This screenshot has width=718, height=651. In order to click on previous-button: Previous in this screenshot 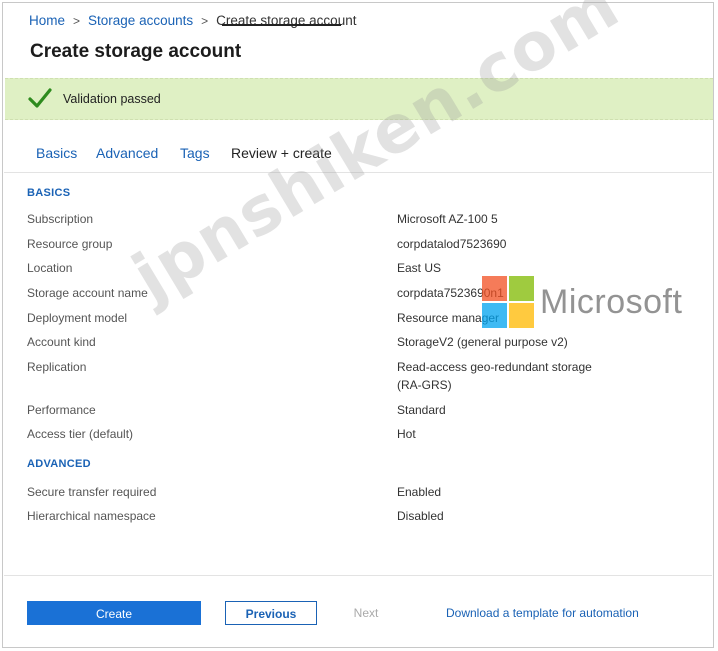, I will do `click(271, 613)`.